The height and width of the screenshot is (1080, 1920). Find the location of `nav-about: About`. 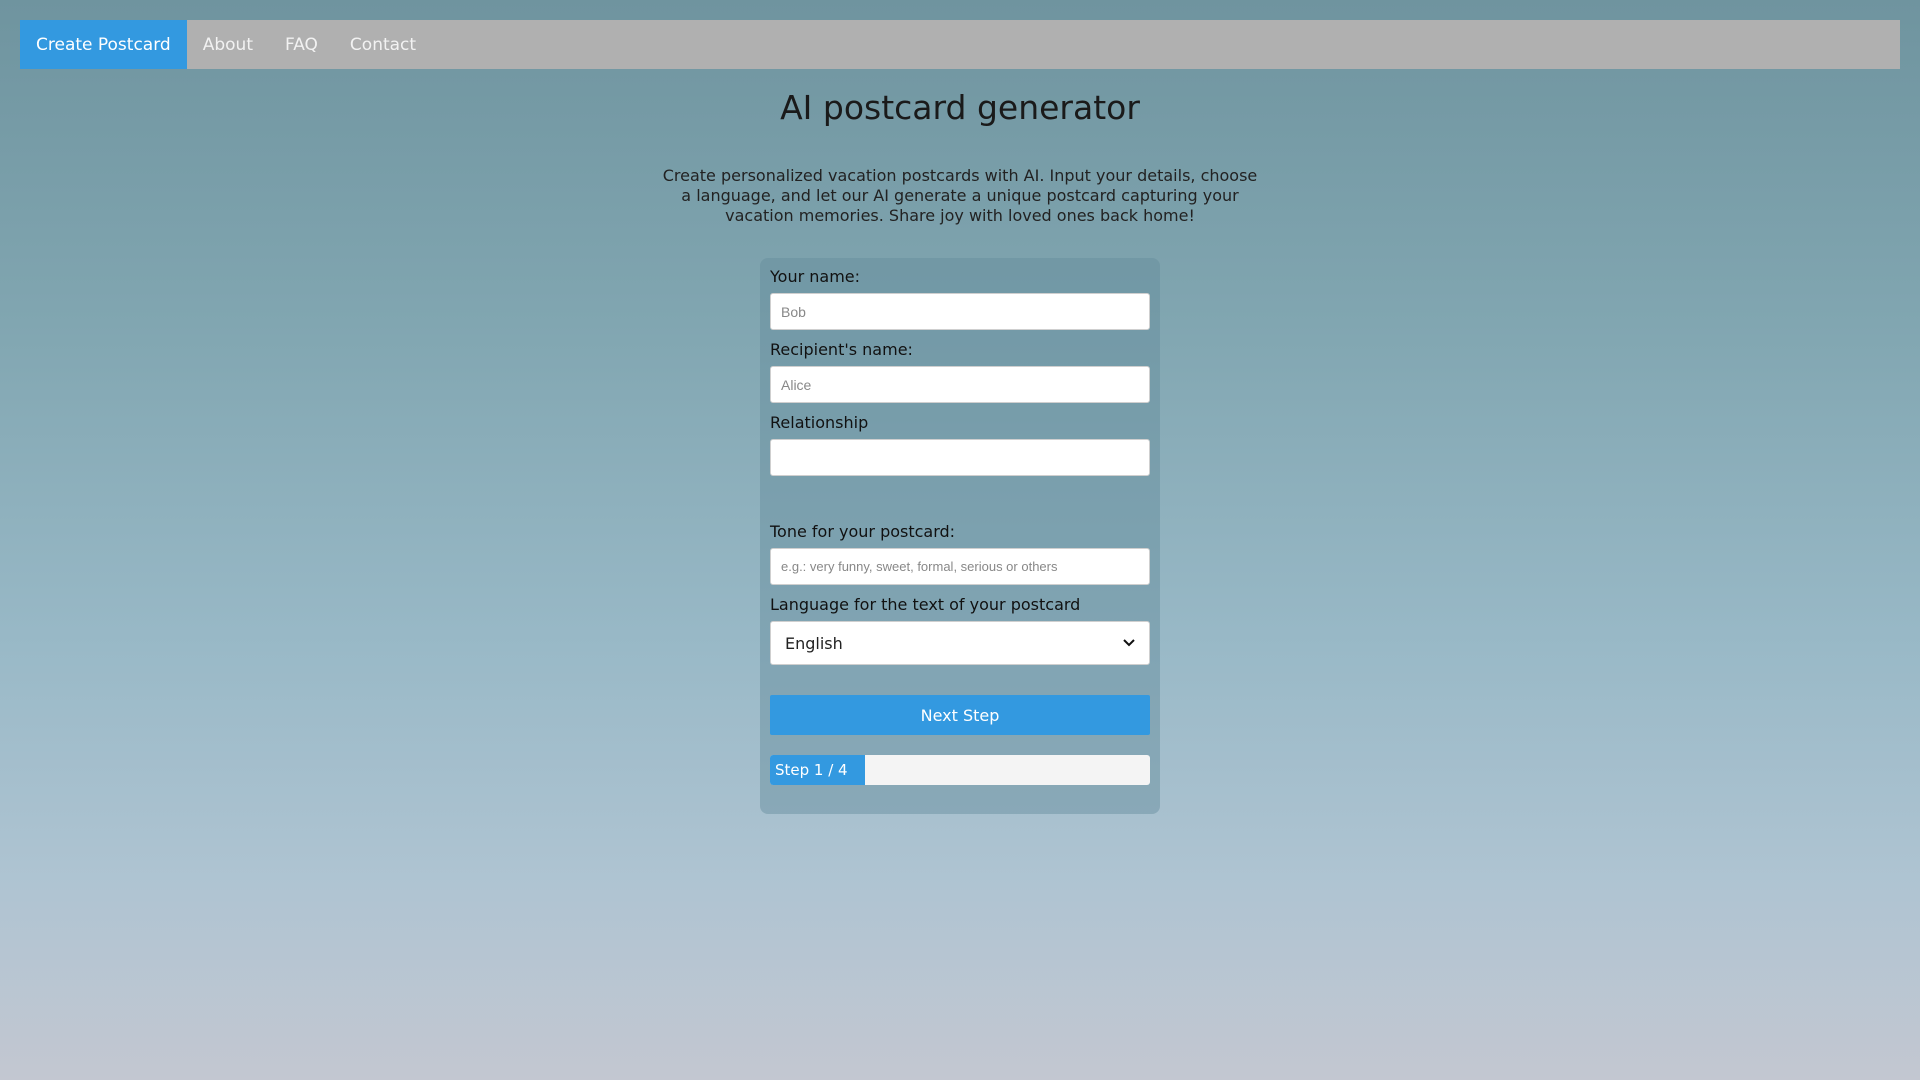

nav-about: About is located at coordinates (228, 44).